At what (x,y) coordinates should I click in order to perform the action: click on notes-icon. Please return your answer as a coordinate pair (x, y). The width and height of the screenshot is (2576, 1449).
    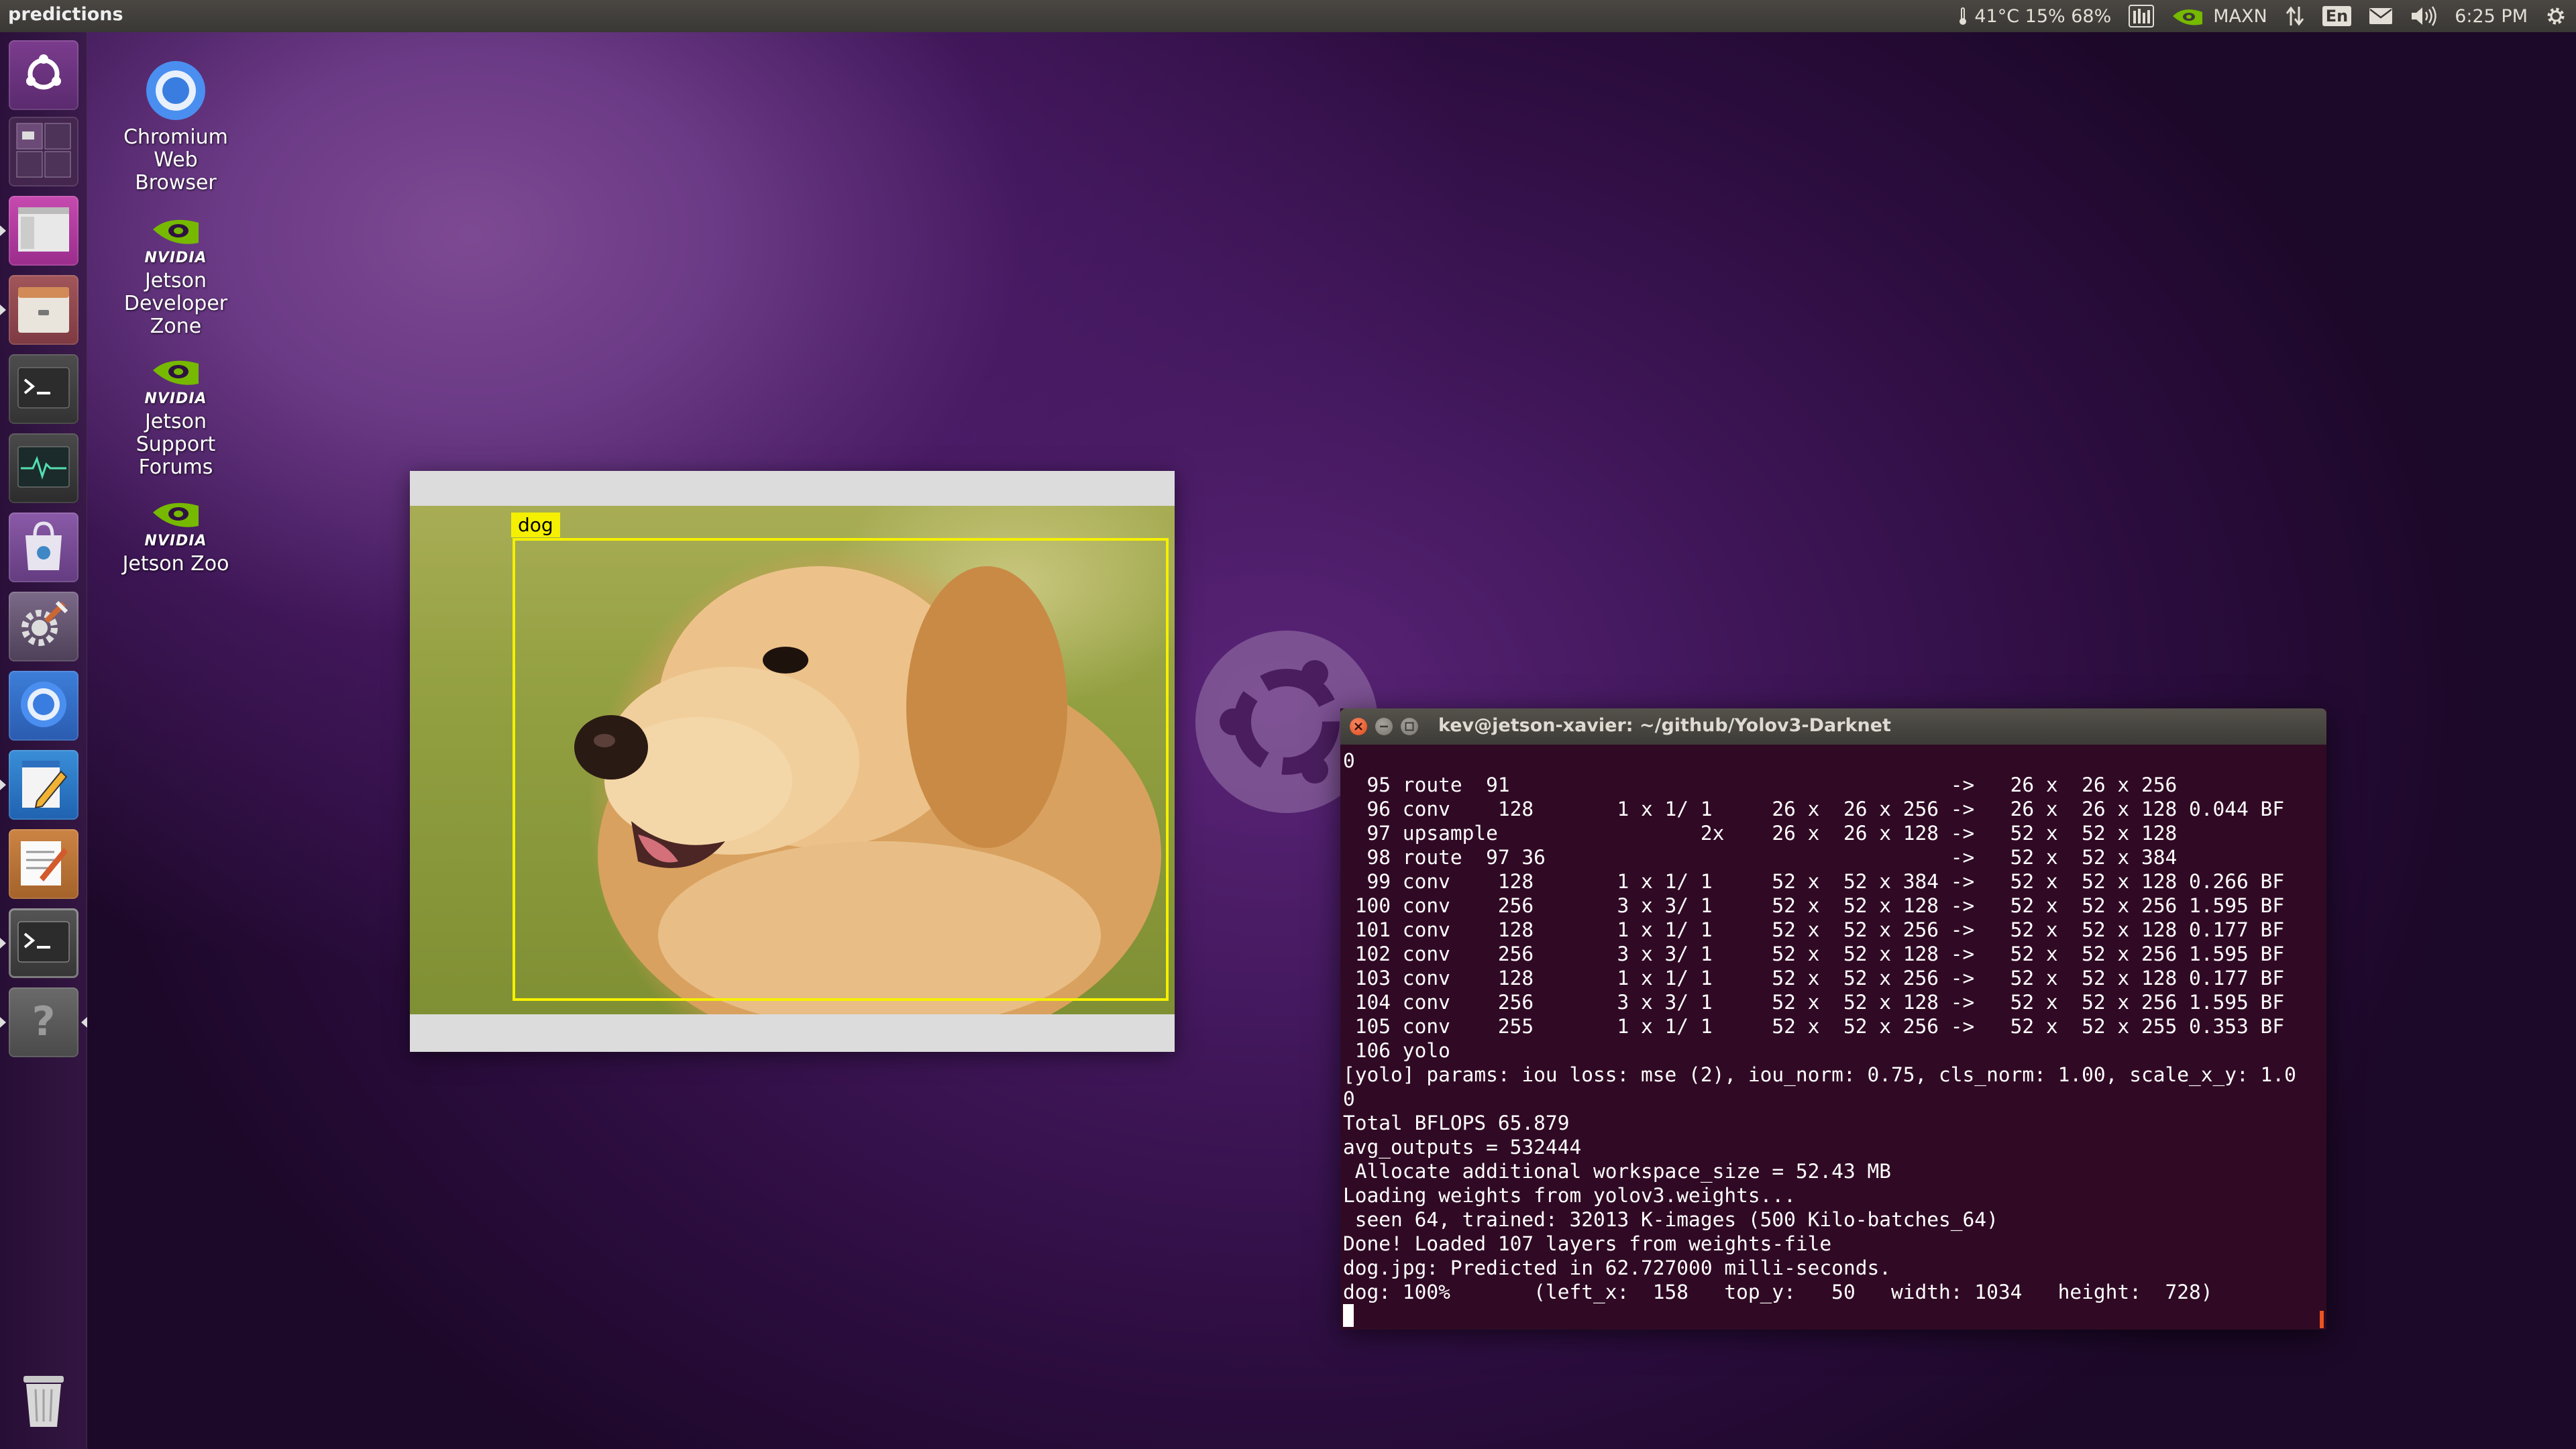
    Looking at the image, I should click on (43, 864).